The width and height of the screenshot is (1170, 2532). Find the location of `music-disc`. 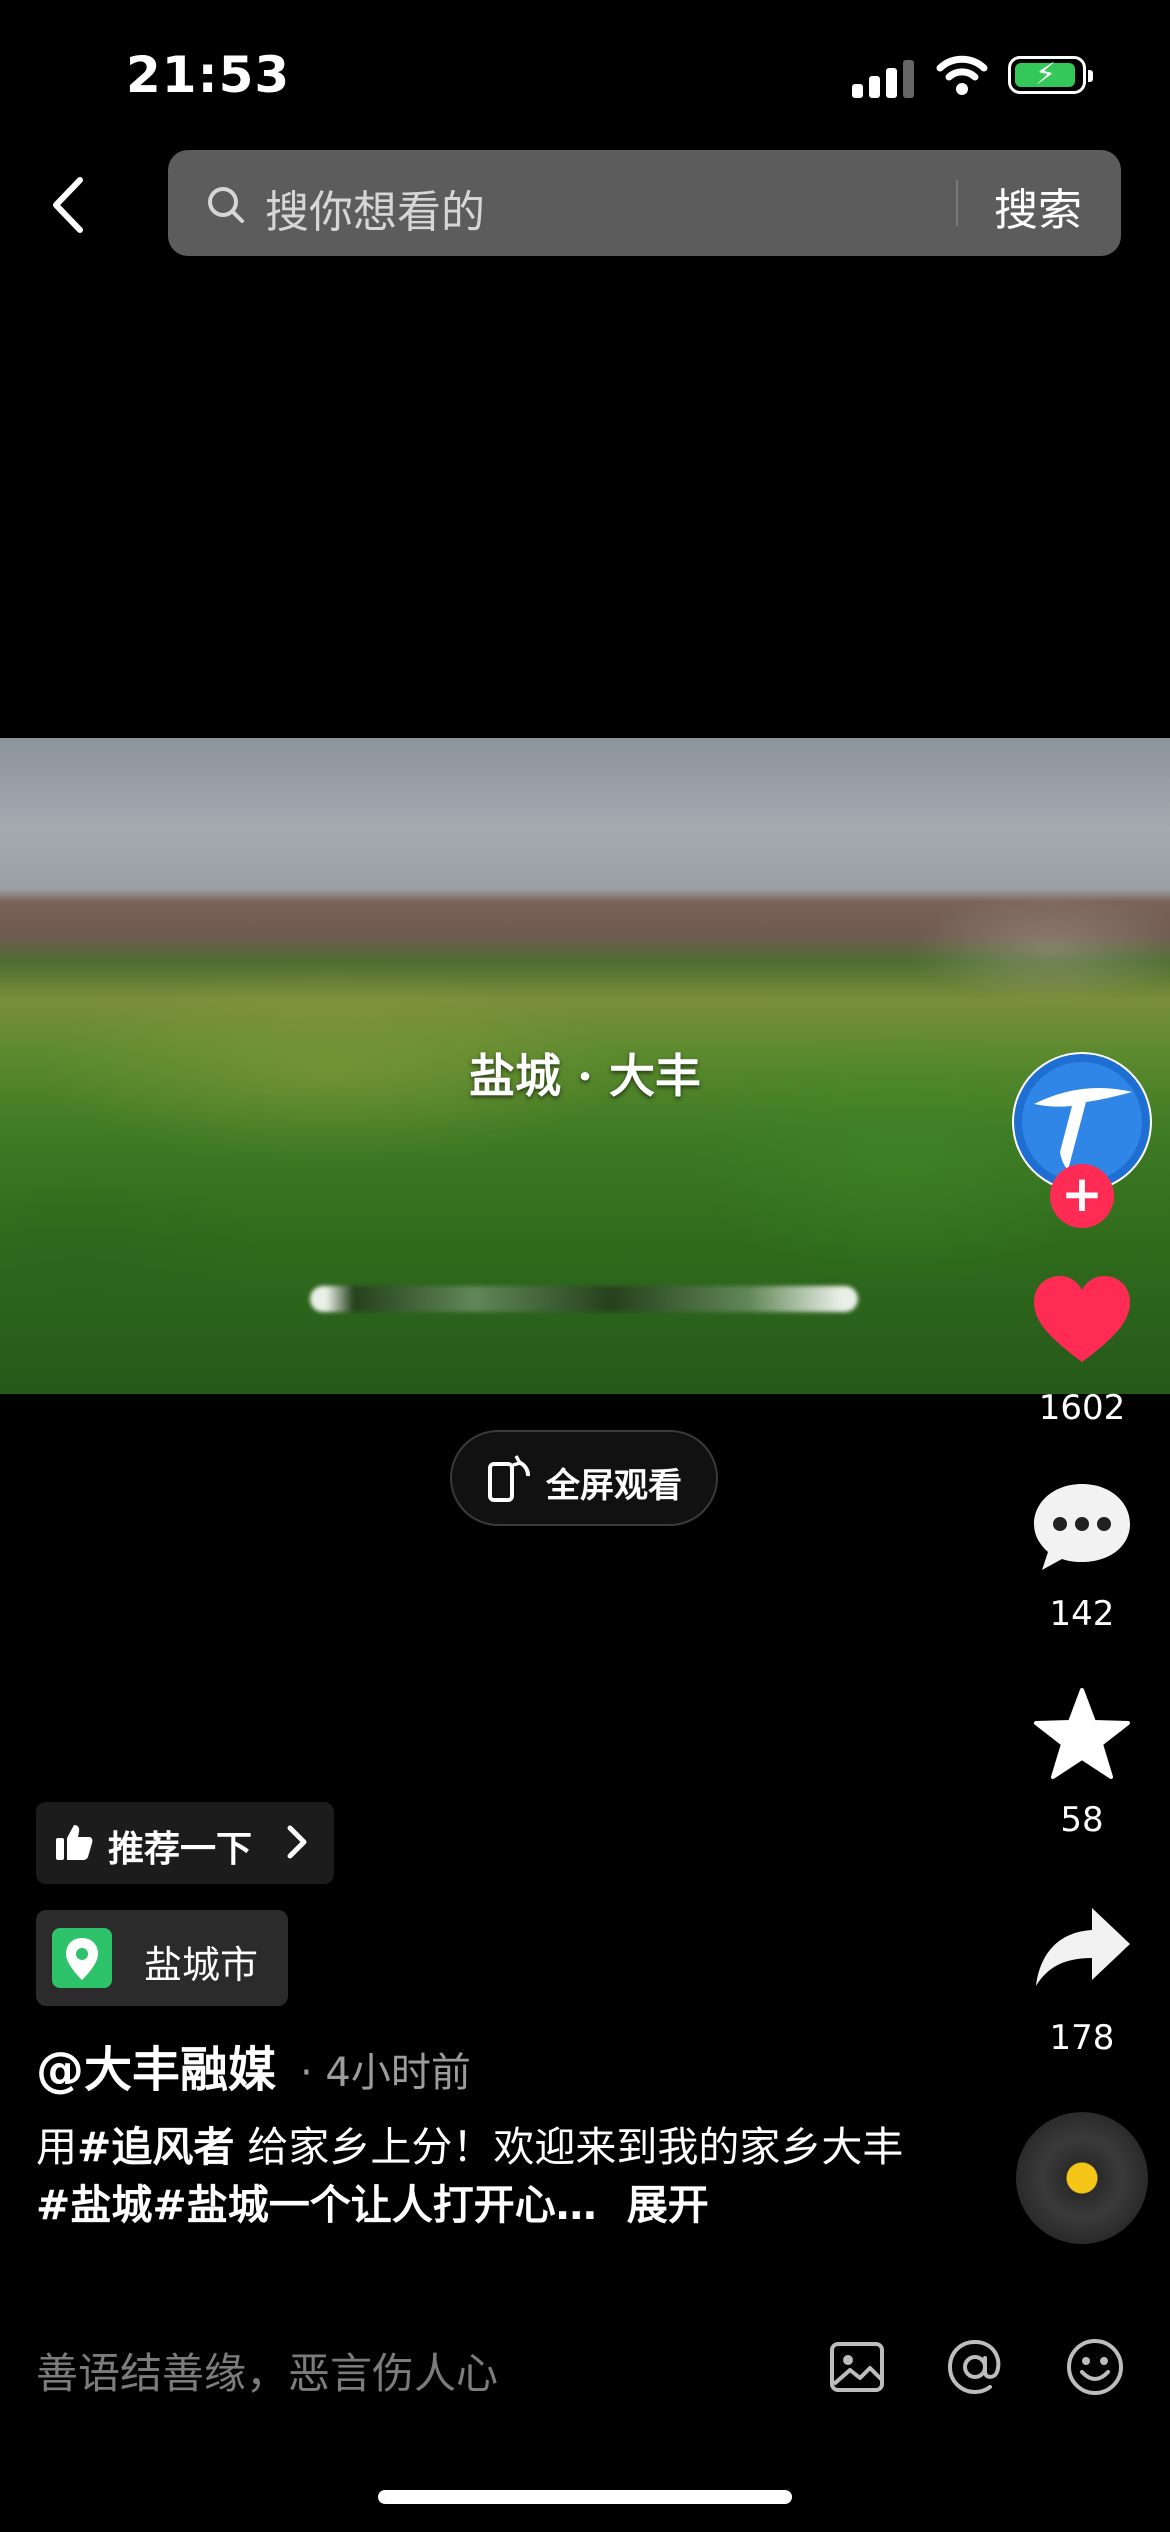

music-disc is located at coordinates (1082, 2178).